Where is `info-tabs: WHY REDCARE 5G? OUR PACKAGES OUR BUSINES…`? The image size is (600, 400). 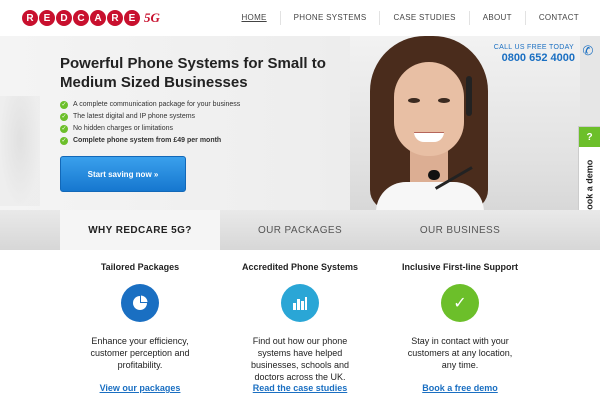
info-tabs: WHY REDCARE 5G? OUR PACKAGES OUR BUSINES… is located at coordinates (300, 230).